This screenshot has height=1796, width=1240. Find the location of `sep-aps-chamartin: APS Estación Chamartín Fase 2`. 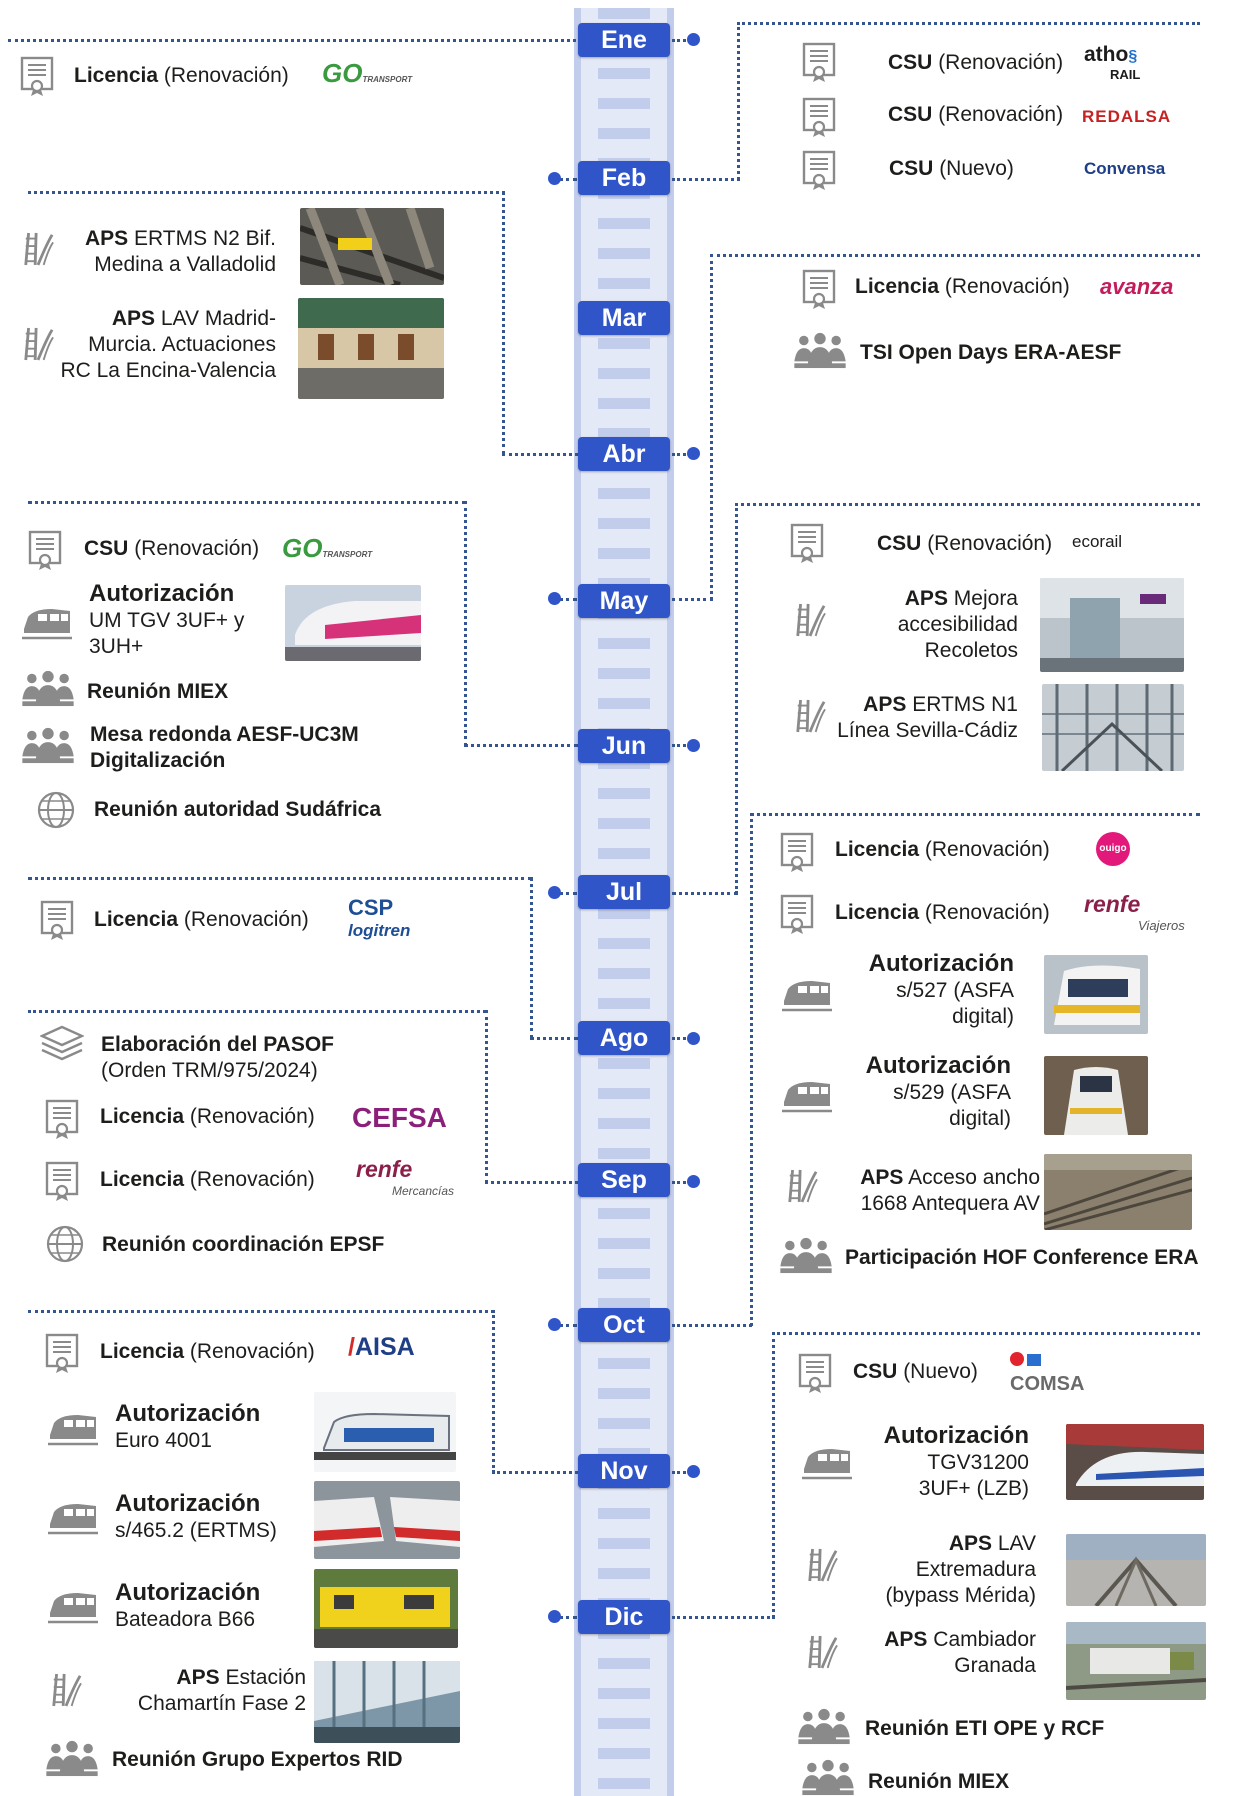

sep-aps-chamartin: APS Estación Chamartín Fase 2 is located at coordinates (221, 1690).